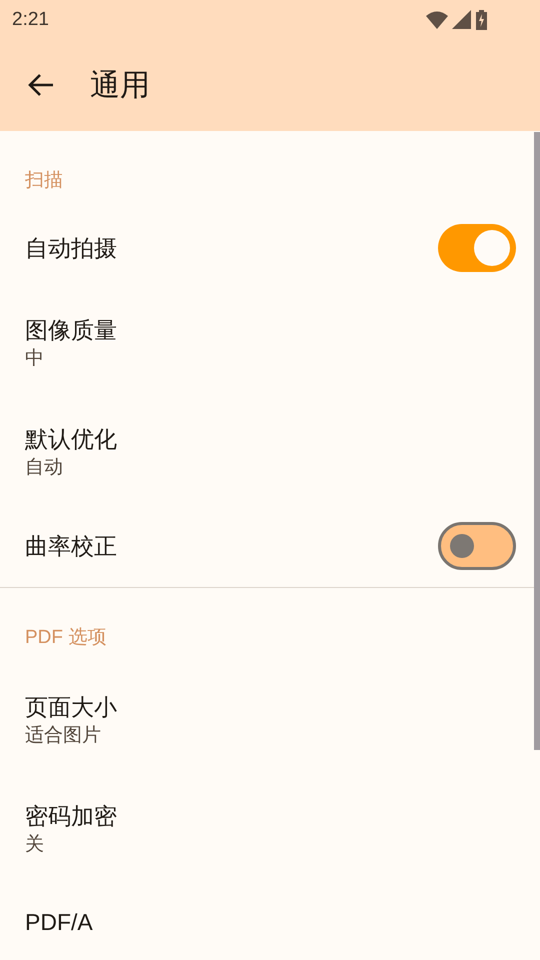  I want to click on settings-row: 自动拍摄, so click(267, 248).